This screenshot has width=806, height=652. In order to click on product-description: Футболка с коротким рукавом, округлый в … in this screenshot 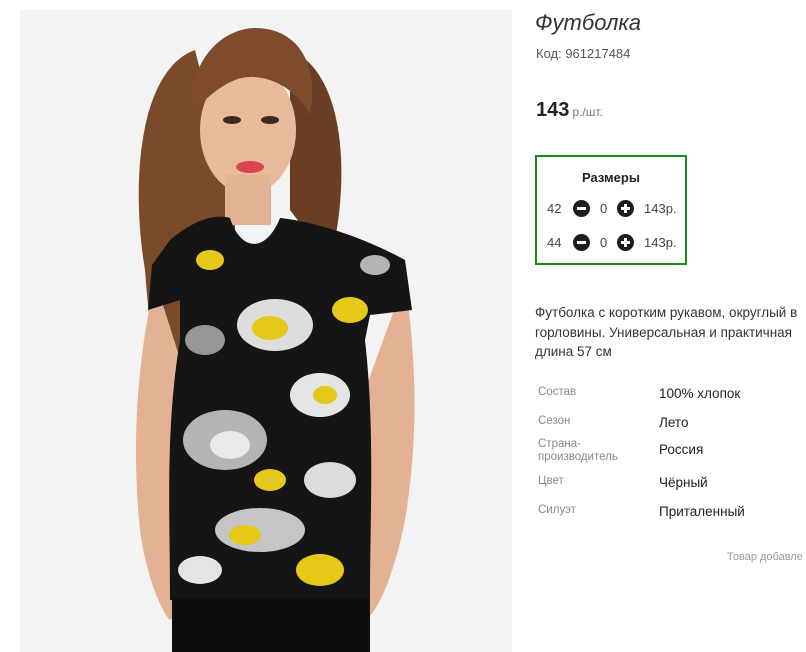, I will do `click(670, 332)`.